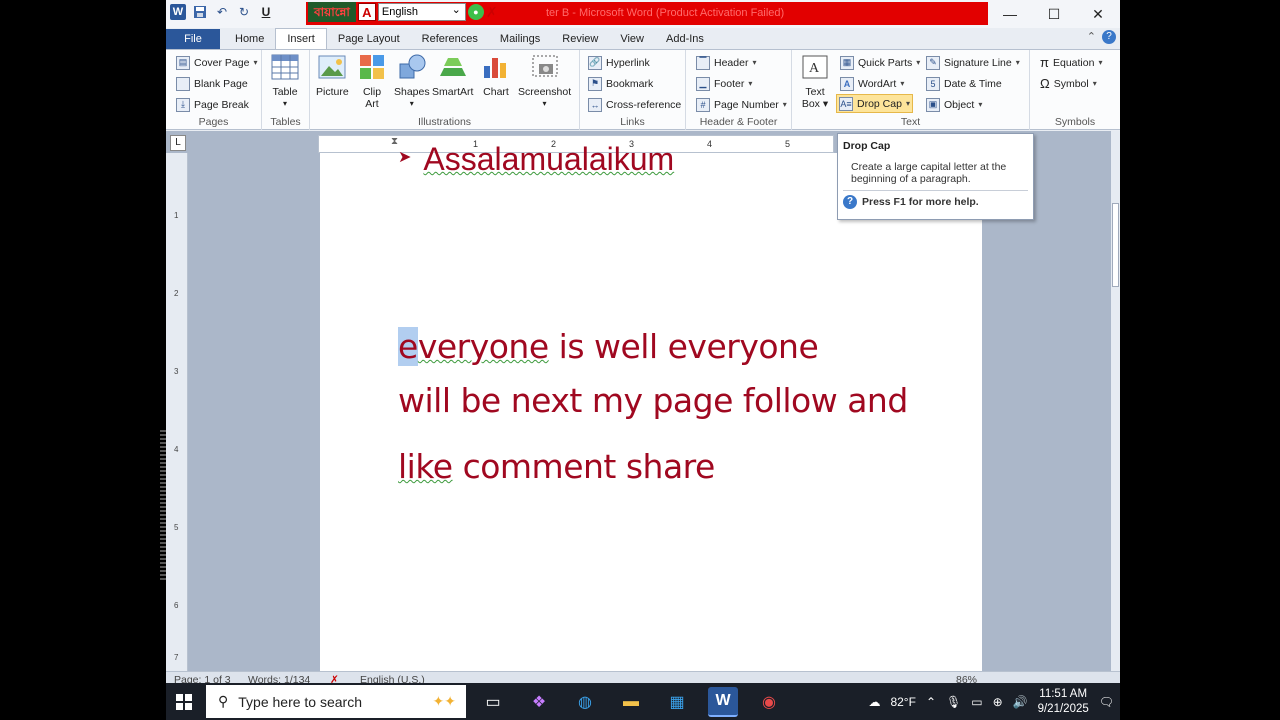  Describe the element at coordinates (475, 12) in the screenshot. I see `ime-status-icon: ●` at that location.